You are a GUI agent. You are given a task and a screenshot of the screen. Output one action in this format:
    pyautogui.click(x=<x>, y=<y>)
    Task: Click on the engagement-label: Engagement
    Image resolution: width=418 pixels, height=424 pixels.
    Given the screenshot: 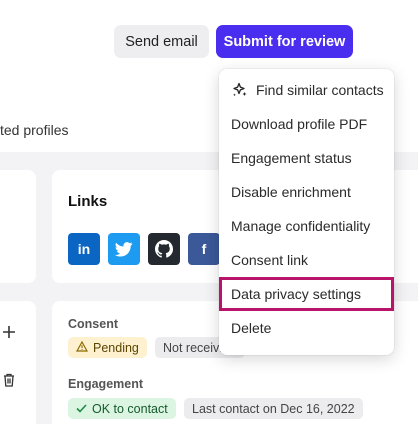 What is the action you would take?
    pyautogui.click(x=106, y=384)
    